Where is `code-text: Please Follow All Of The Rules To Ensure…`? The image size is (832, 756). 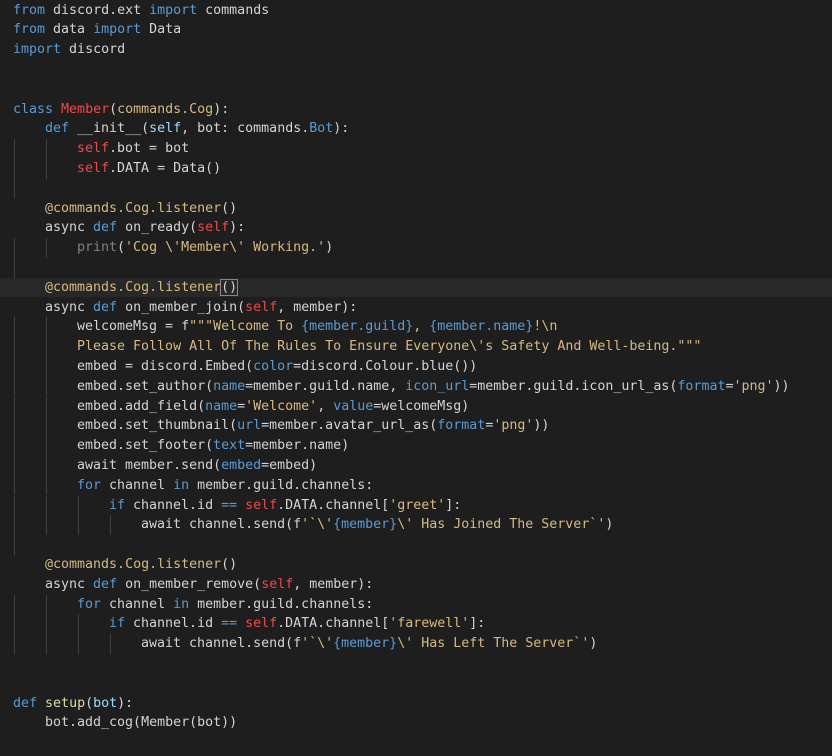
code-text: Please Follow All Of The Rules To Ensure… is located at coordinates (389, 347).